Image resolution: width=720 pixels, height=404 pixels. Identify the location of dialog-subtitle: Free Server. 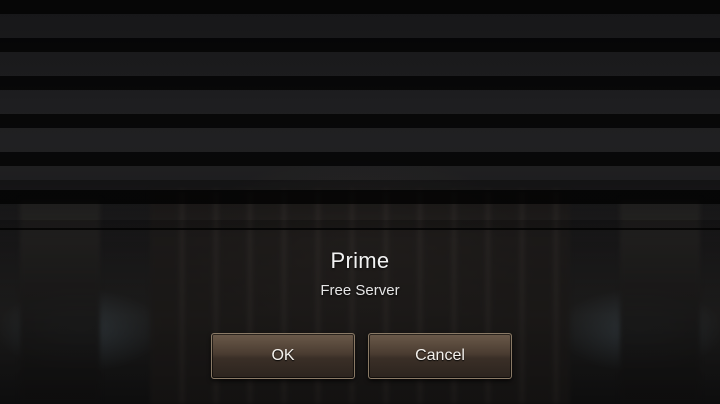
(360, 290).